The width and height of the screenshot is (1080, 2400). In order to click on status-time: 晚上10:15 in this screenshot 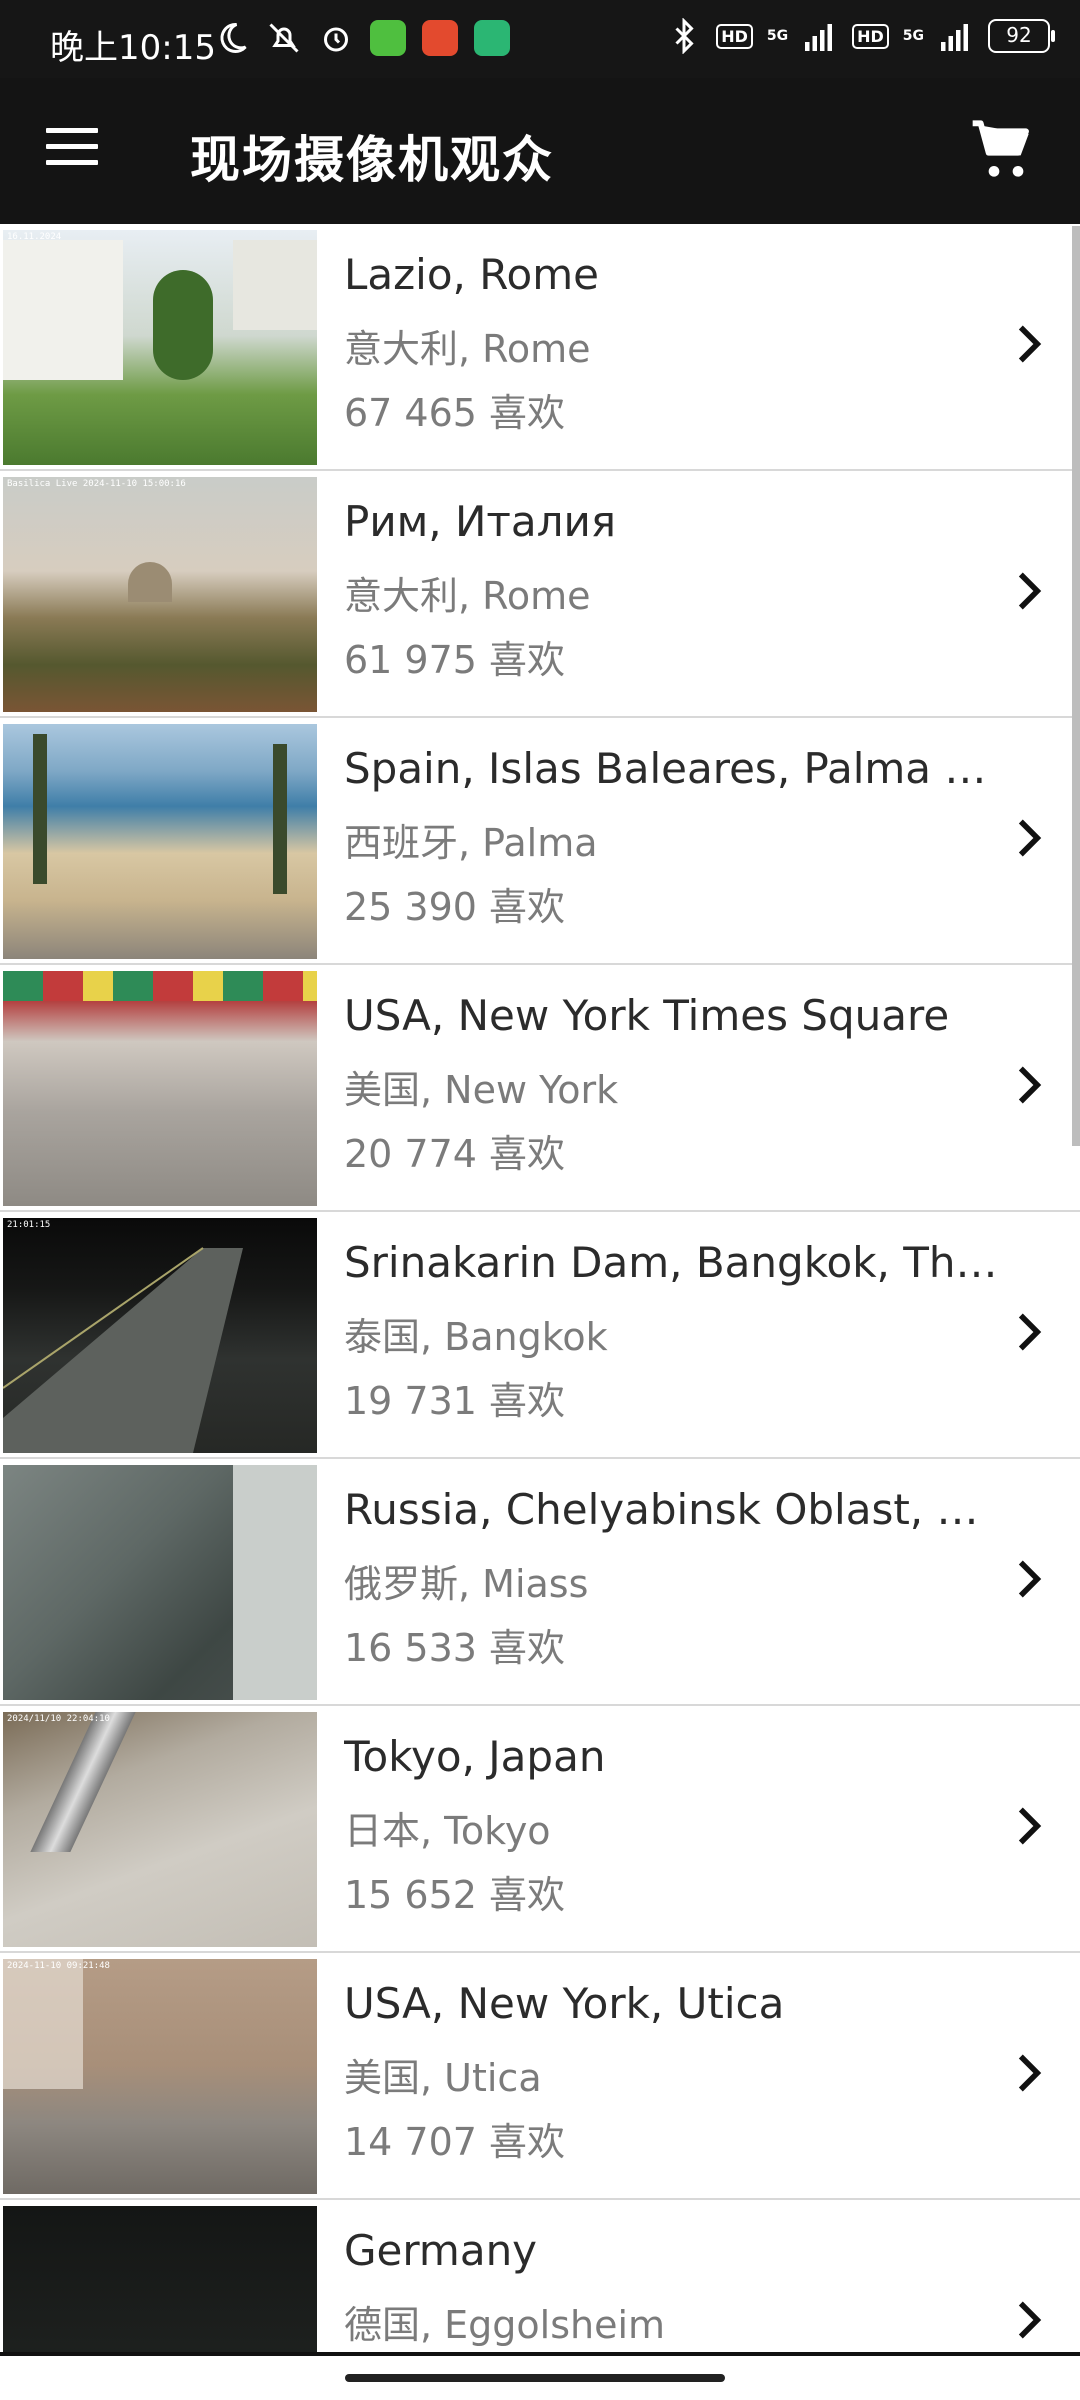, I will do `click(133, 48)`.